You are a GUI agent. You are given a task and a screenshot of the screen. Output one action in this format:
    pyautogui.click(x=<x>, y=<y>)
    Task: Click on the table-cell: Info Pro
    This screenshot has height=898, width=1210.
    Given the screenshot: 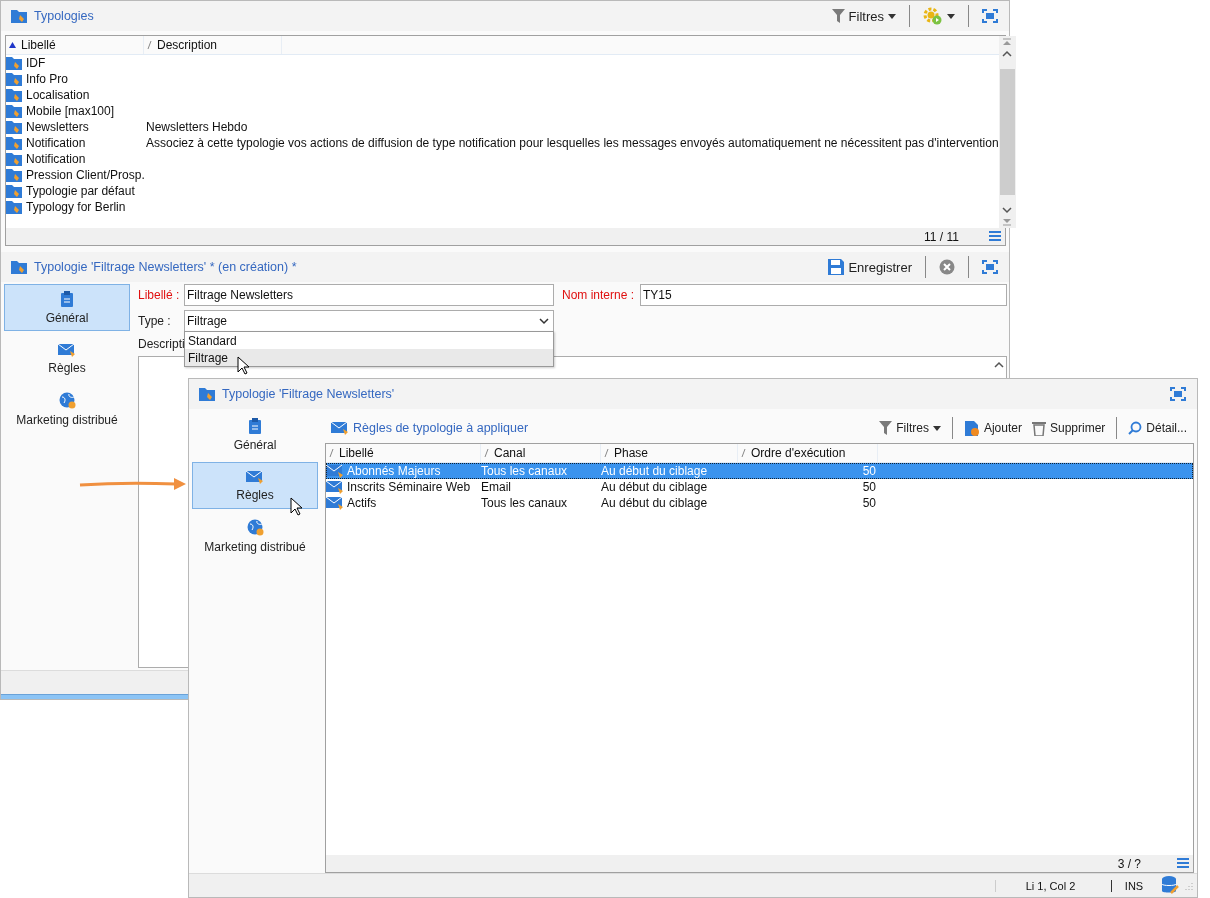 What is the action you would take?
    pyautogui.click(x=47, y=79)
    